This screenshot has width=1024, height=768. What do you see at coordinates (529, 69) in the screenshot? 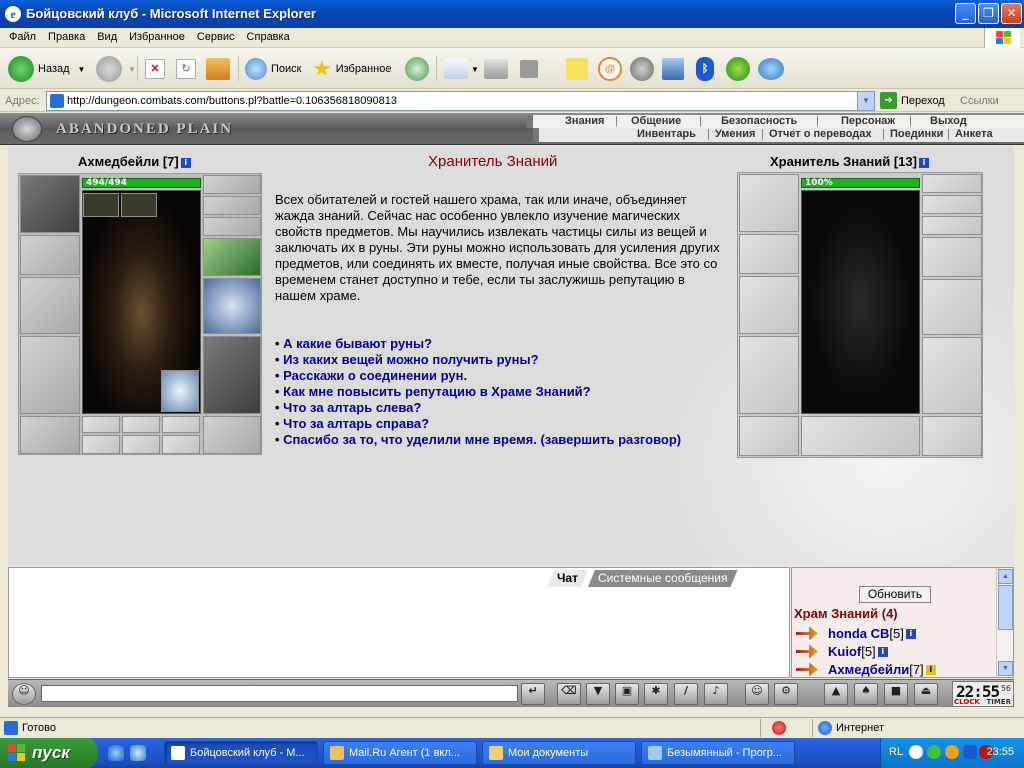
I see `edit-button` at bounding box center [529, 69].